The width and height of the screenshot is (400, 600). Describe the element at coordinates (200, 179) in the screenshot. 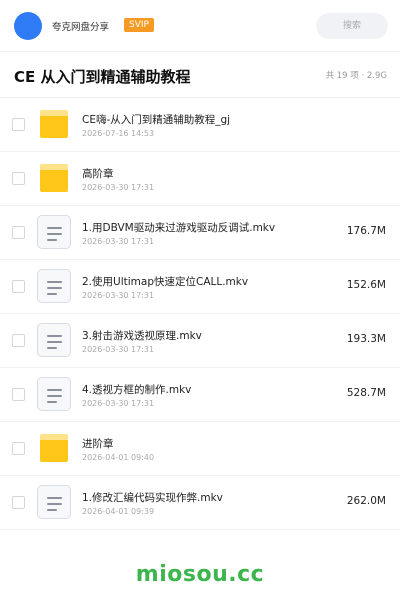

I see `list-item: 高阶章 2026-03-30 17:31` at that location.